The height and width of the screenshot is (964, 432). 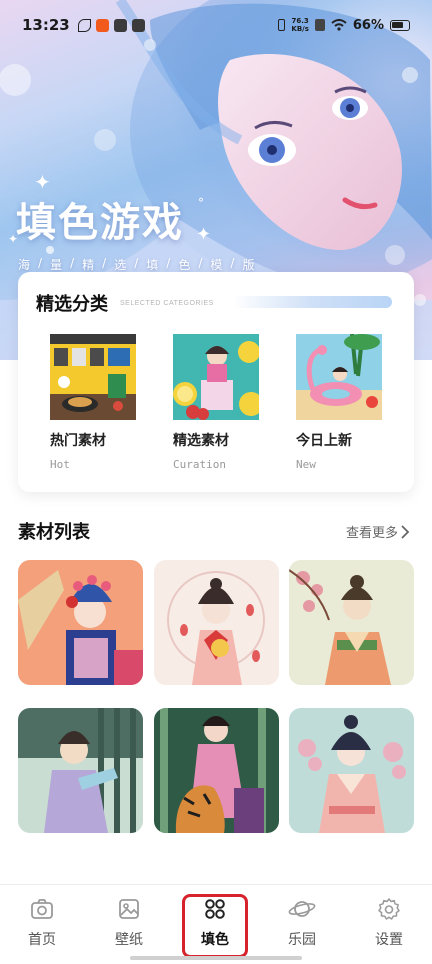 What do you see at coordinates (216, 377) in the screenshot?
I see `category-thumb-curation` at bounding box center [216, 377].